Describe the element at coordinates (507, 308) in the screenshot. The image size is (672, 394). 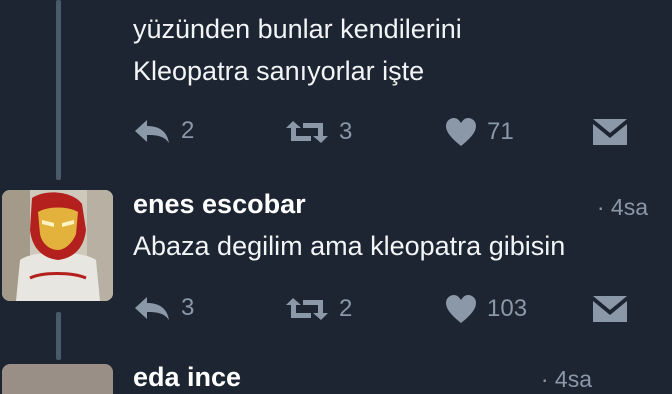
I see `like-count: 103` at that location.